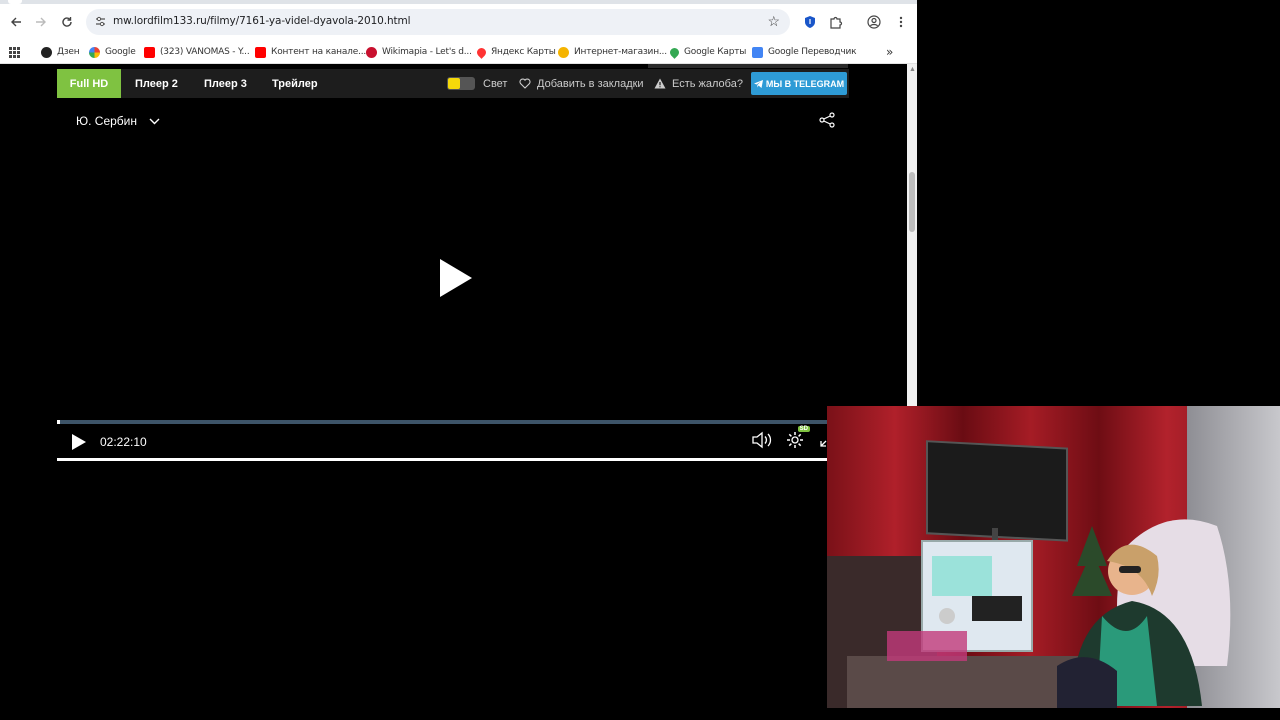 The image size is (1280, 720). What do you see at coordinates (100, 21) in the screenshot?
I see `site-settings-icon` at bounding box center [100, 21].